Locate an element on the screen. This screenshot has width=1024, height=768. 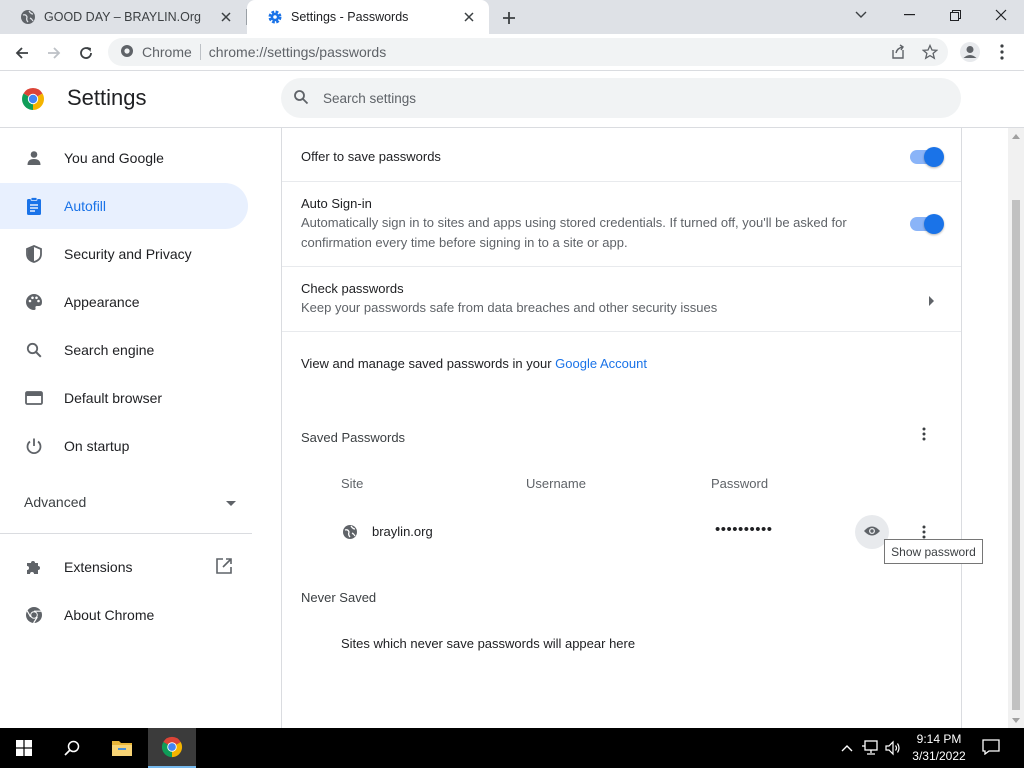
tab-braylin: GOOD DAY – BRAYLIN.Org is located at coordinates (123, 17).